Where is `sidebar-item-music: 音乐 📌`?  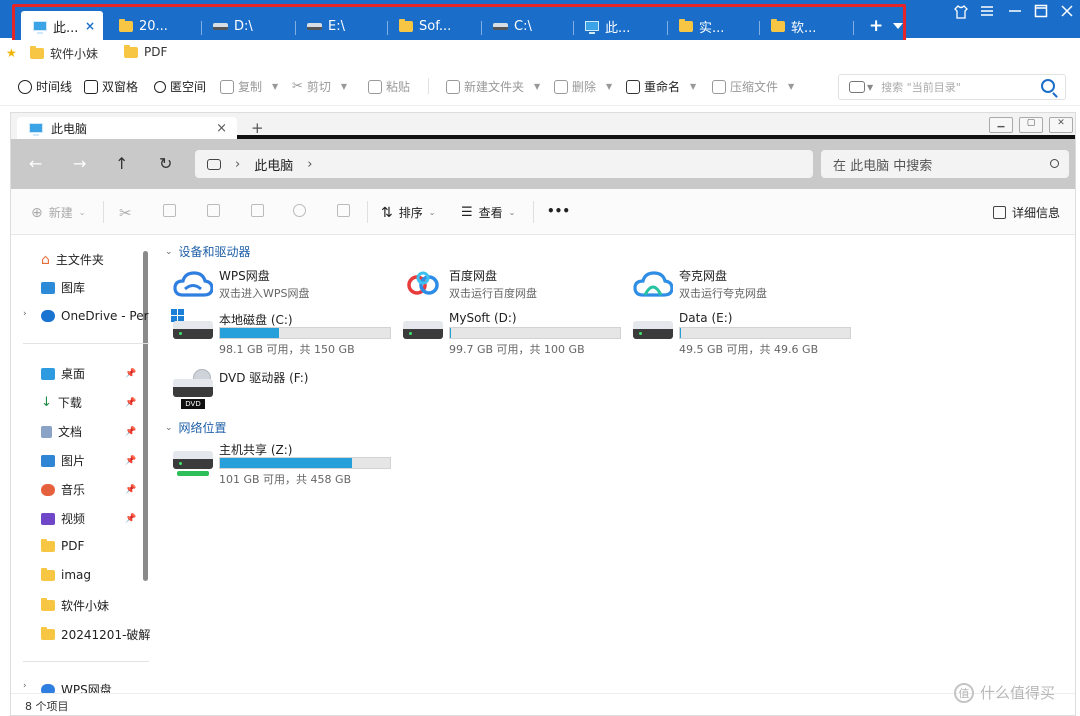 sidebar-item-music: 音乐 📌 is located at coordinates (88, 489).